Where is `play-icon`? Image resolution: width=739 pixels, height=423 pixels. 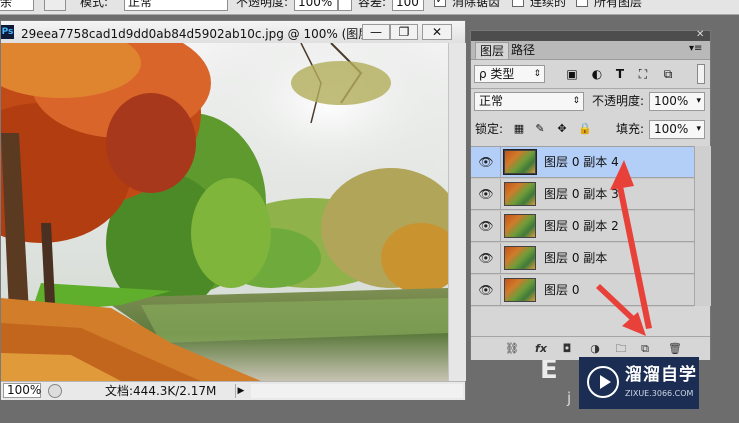
play-icon is located at coordinates (603, 382).